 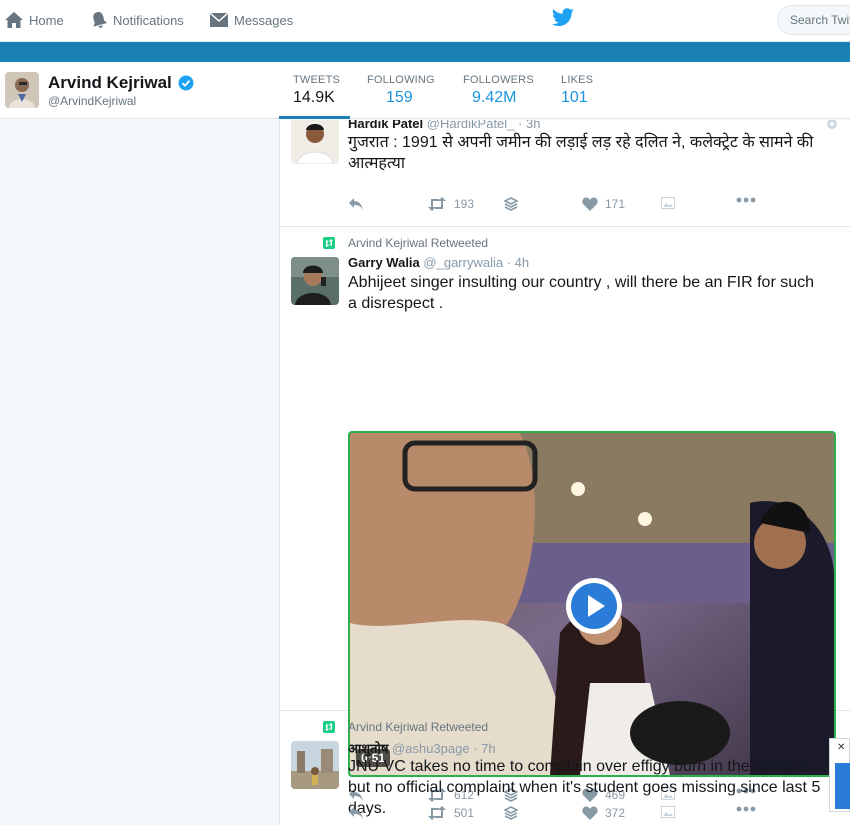 What do you see at coordinates (384, 262) in the screenshot?
I see `tweet-author-name: Garry Walia` at bounding box center [384, 262].